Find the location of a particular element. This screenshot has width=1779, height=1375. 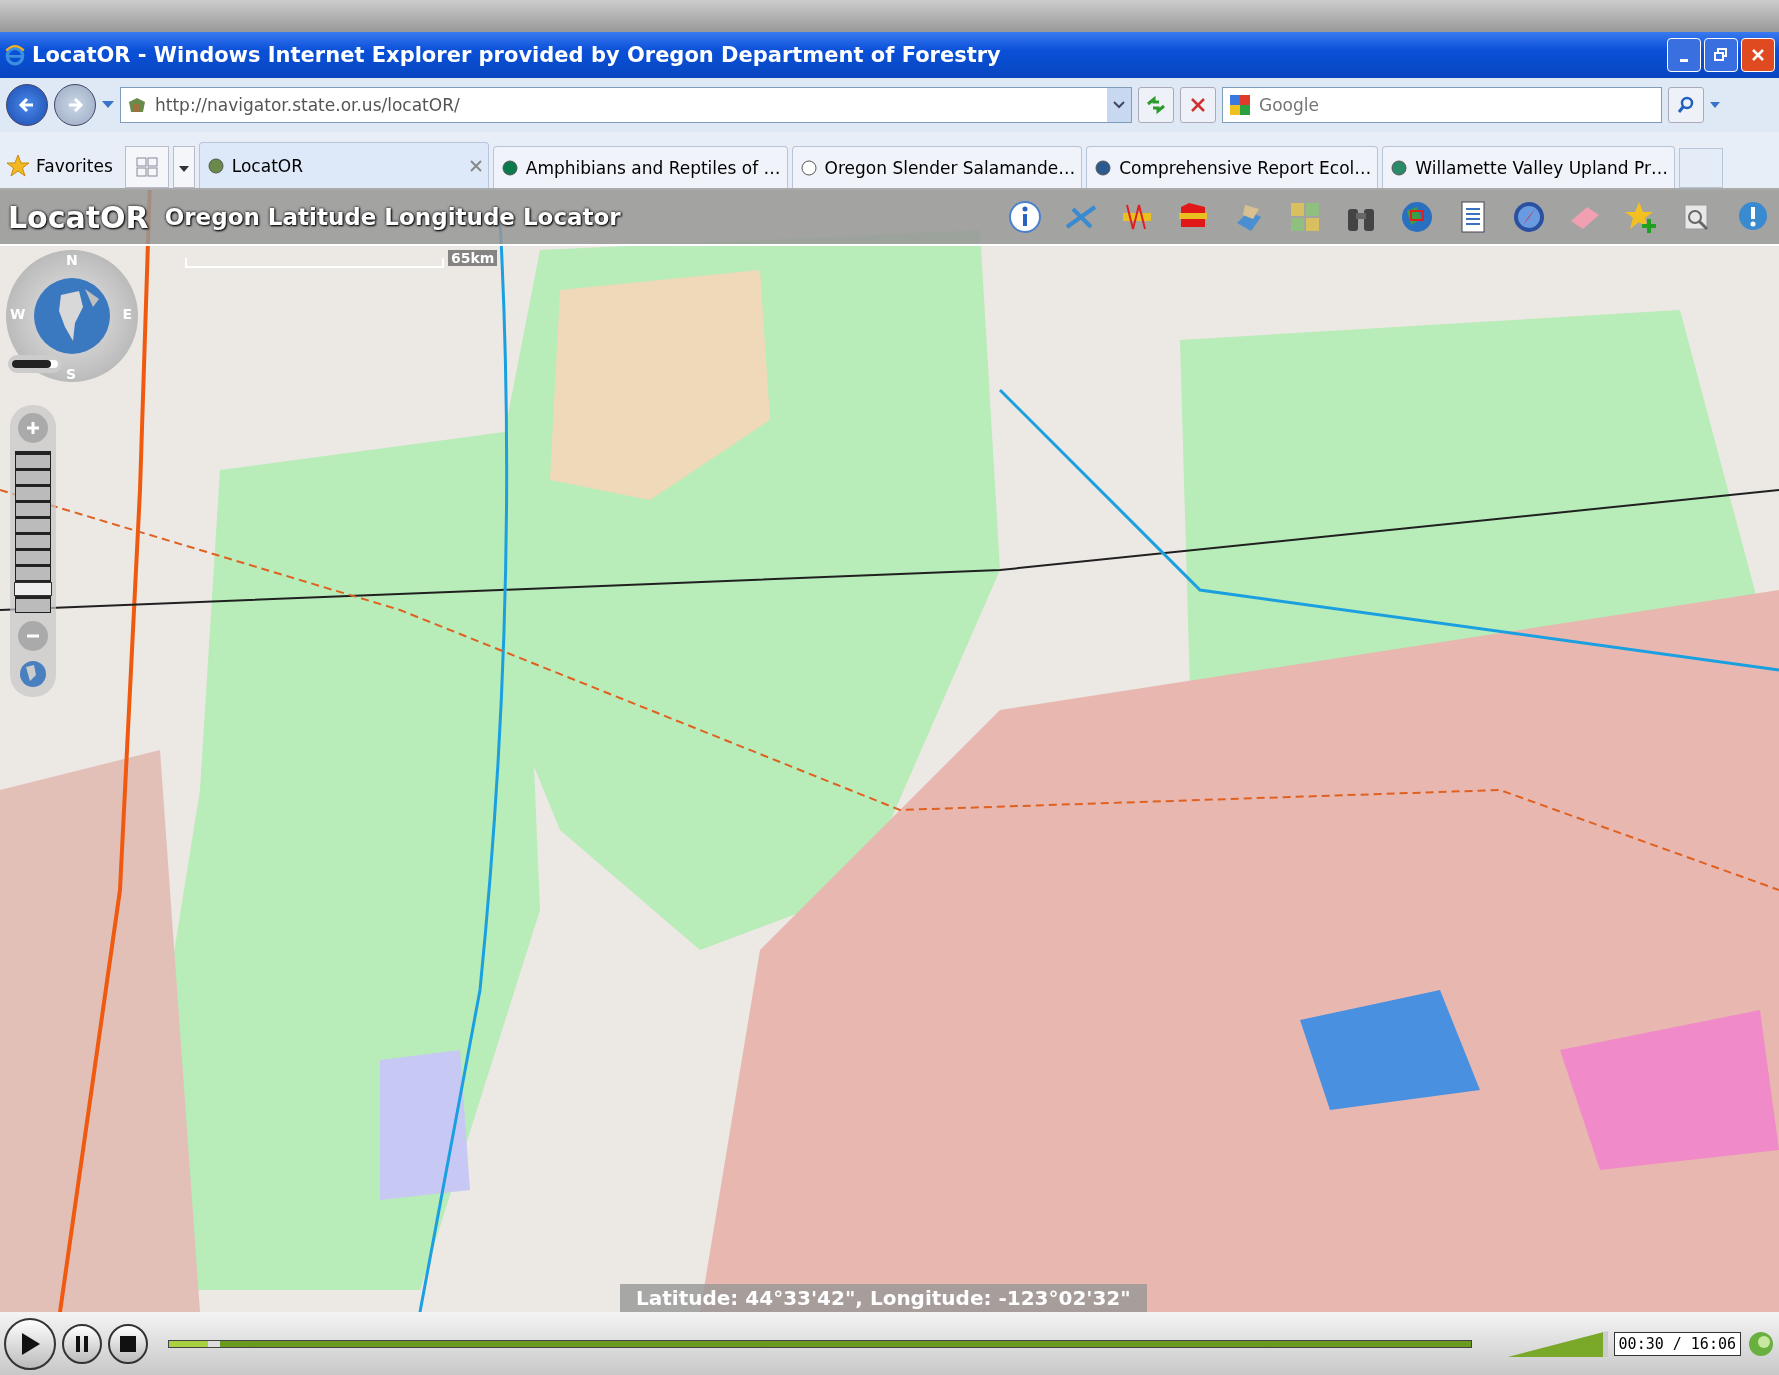

zoom-slider-thumb is located at coordinates (33, 589).